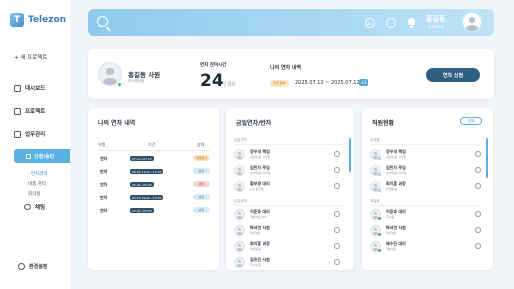  I want to click on language-icon: En, so click(370, 23).